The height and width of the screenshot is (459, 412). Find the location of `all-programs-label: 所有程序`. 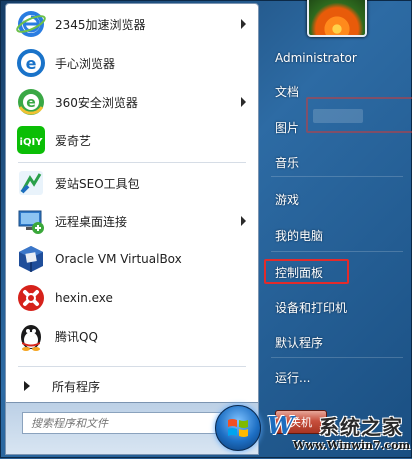

all-programs-label: 所有程序 is located at coordinates (76, 386).